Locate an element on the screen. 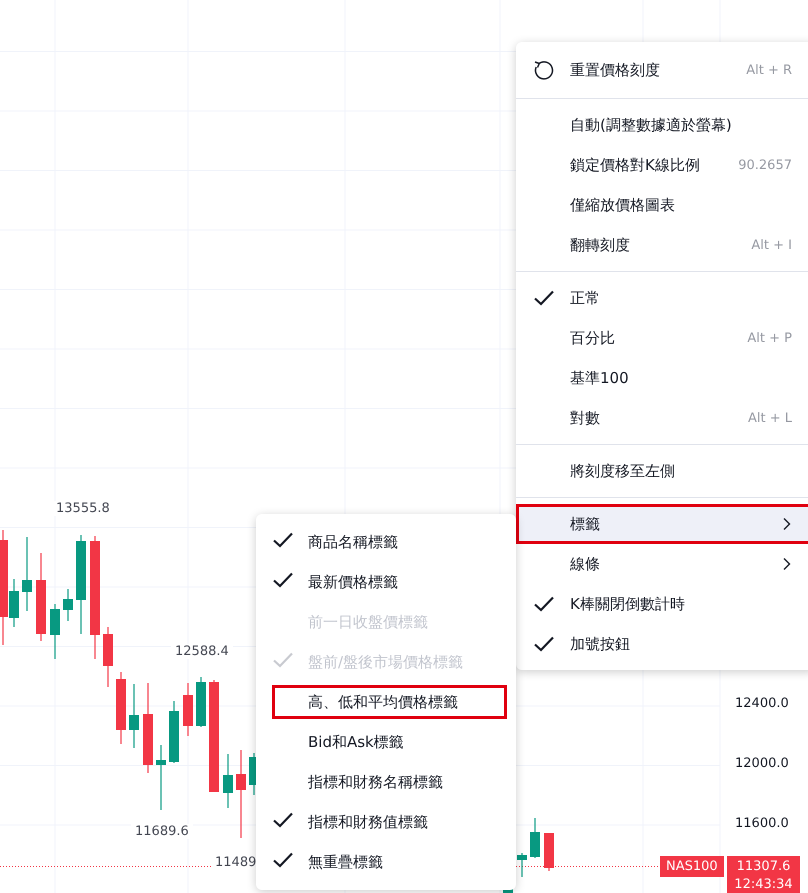  menu-item: 高、低和平均價格標籤 is located at coordinates (389, 702).